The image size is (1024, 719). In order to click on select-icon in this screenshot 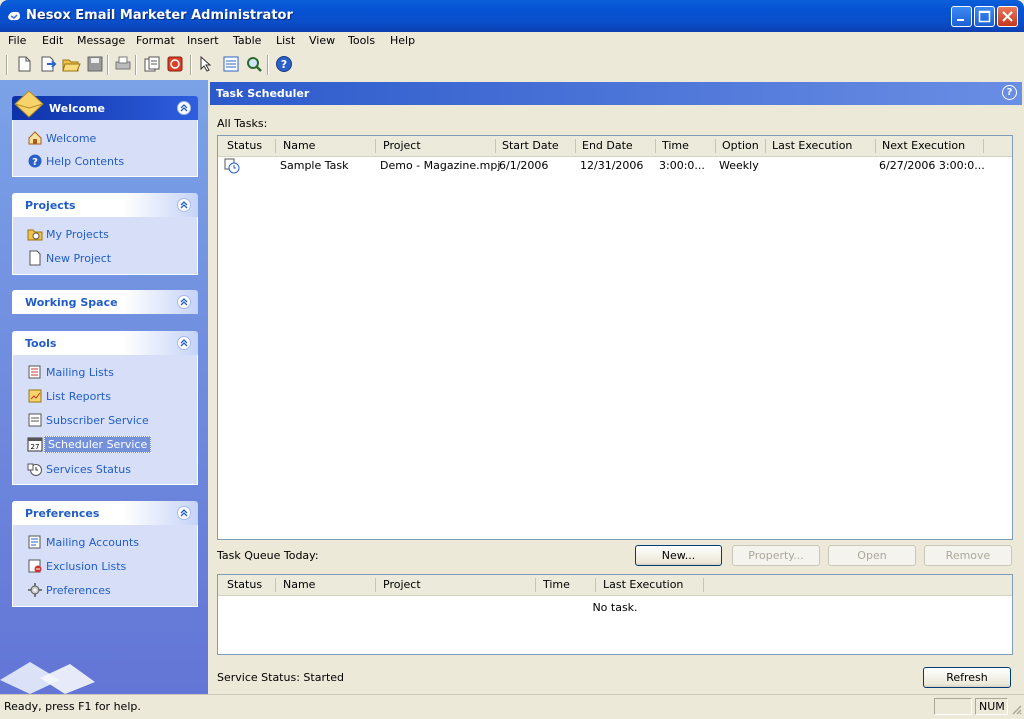, I will do `click(207, 64)`.